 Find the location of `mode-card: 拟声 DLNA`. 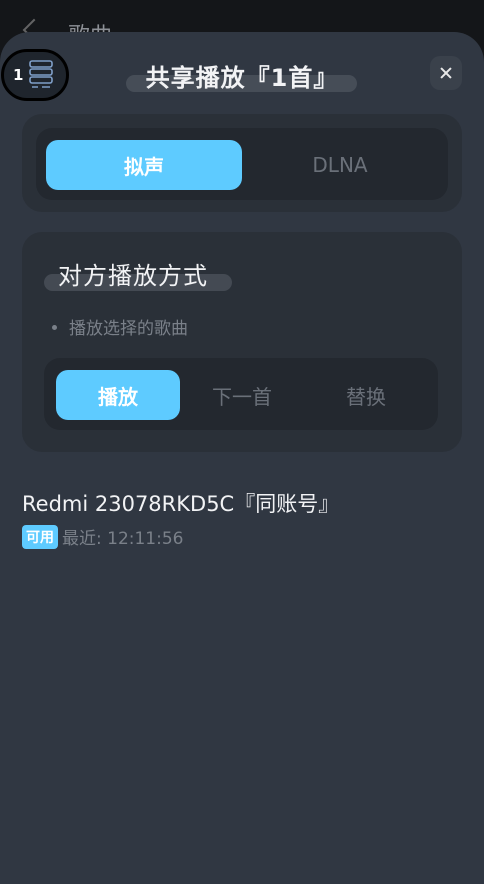

mode-card: 拟声 DLNA is located at coordinates (242, 163).